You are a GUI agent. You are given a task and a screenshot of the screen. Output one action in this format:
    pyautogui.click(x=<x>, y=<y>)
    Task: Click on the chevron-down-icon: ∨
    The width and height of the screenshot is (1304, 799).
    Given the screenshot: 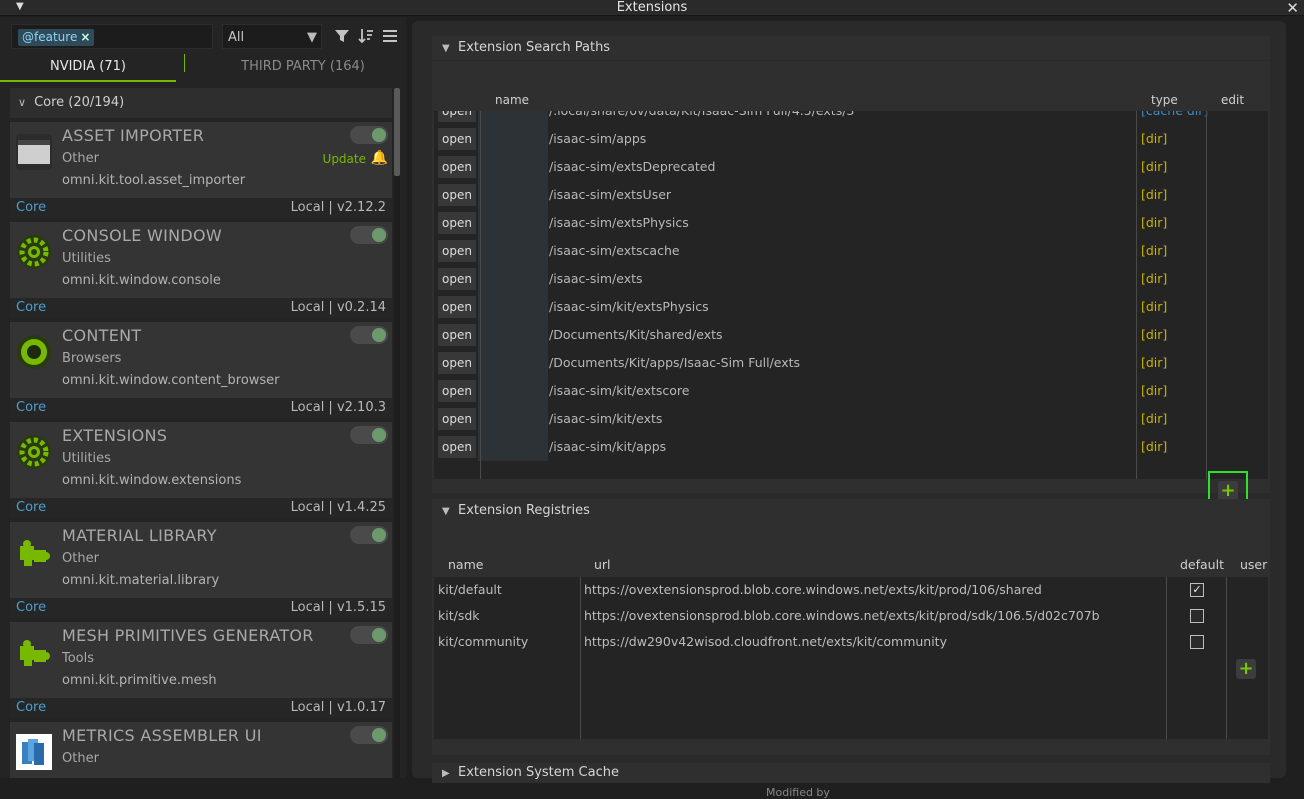 What is the action you would take?
    pyautogui.click(x=22, y=102)
    